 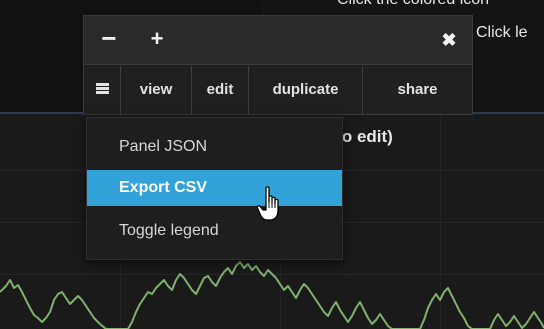 I want to click on close-icon: ✖, so click(x=449, y=40).